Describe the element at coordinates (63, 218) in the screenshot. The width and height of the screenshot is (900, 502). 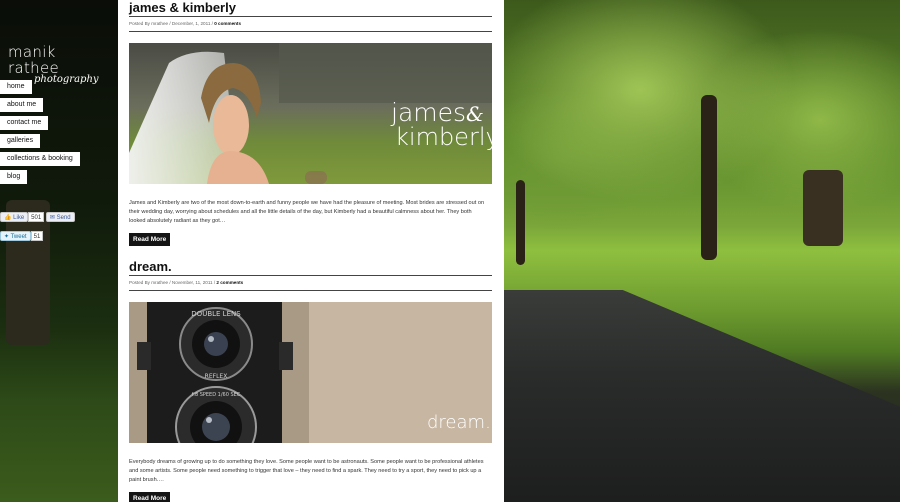
I see `send-label: Send` at that location.